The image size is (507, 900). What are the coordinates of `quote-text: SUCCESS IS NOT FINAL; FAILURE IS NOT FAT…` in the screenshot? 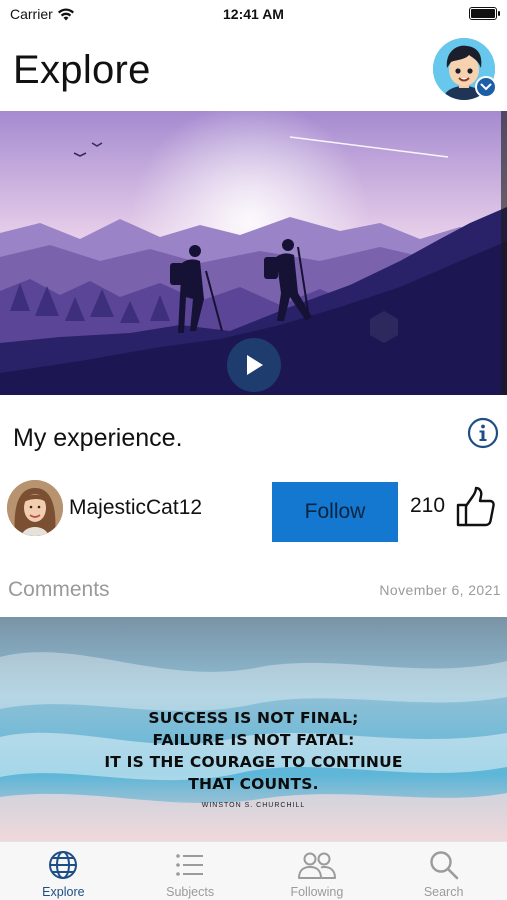 It's located at (253, 751).